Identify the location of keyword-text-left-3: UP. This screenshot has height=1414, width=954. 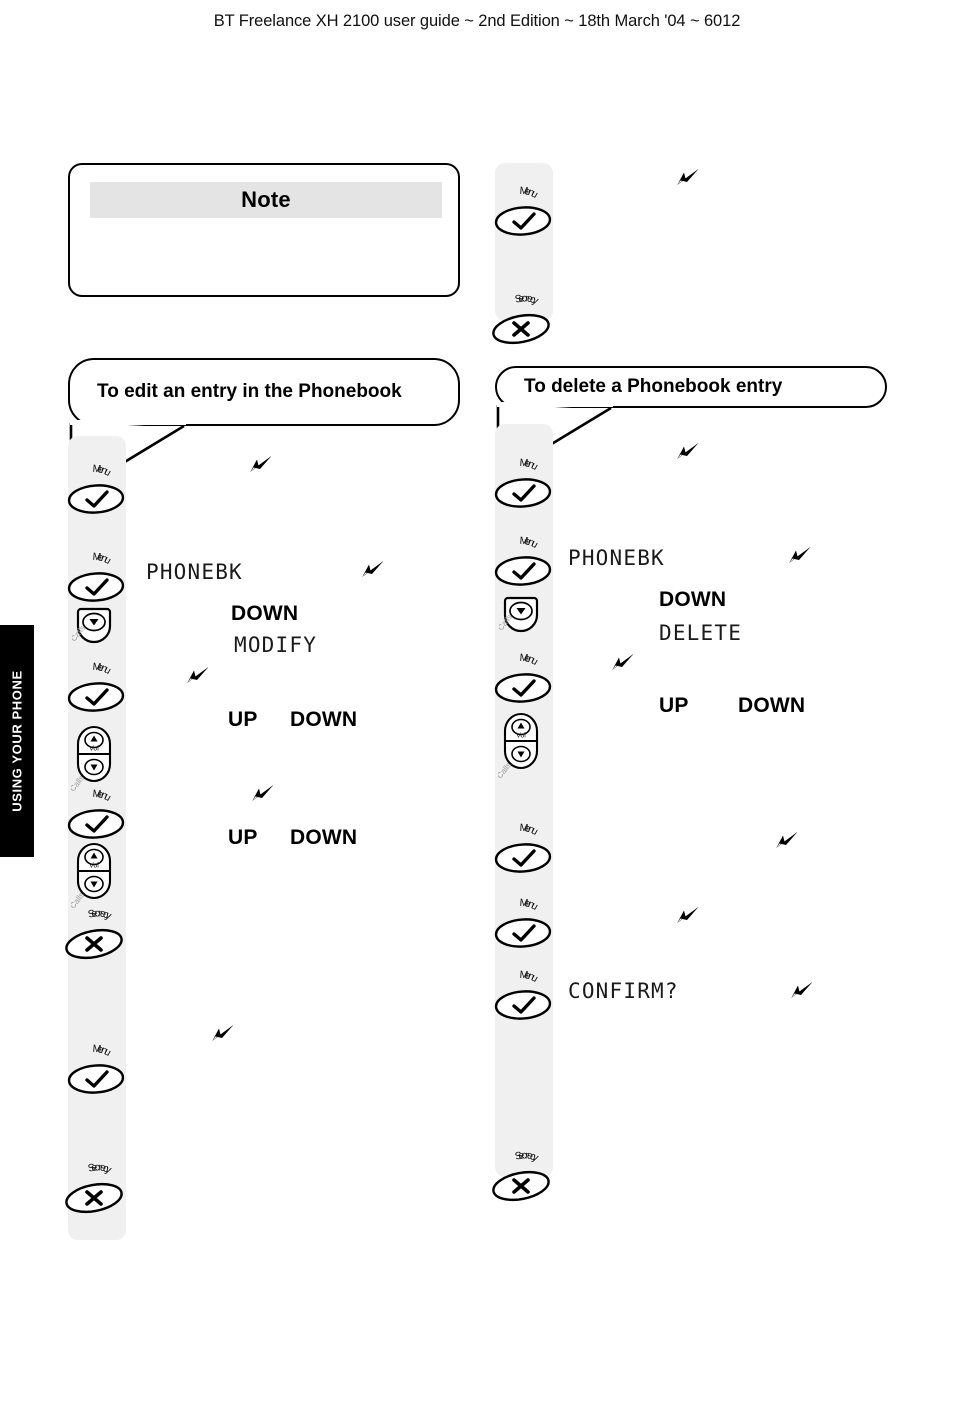
(243, 719).